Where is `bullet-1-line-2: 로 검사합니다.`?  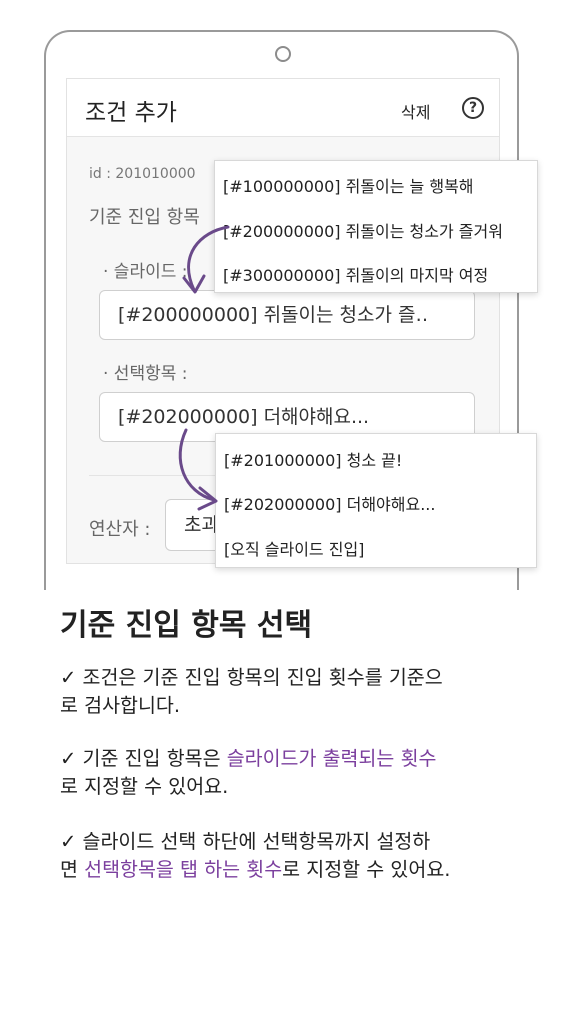 bullet-1-line-2: 로 검사합니다. is located at coordinates (120, 705).